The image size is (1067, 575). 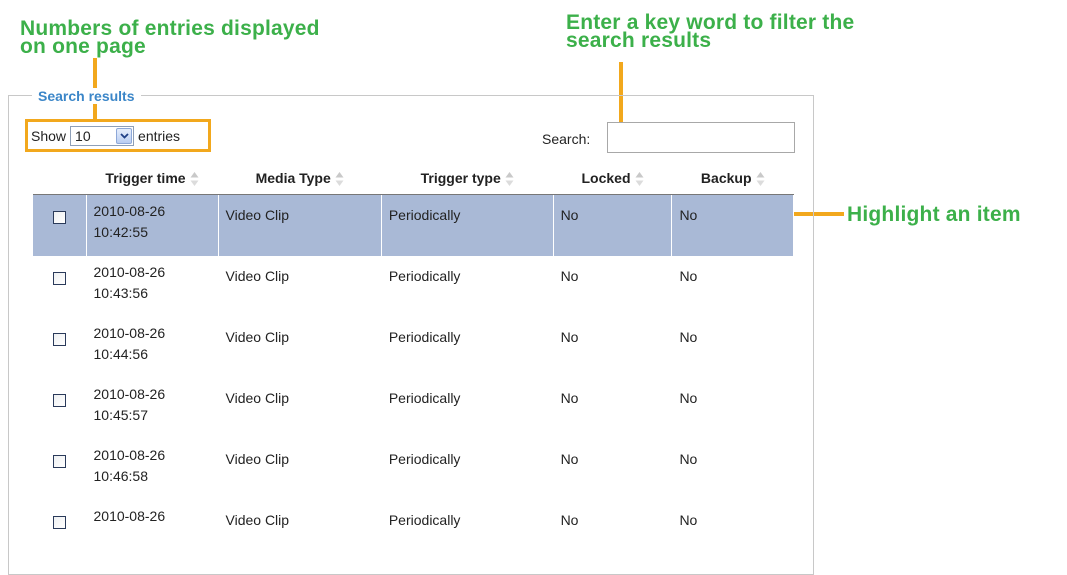 I want to click on header-label: Media Type, so click(x=293, y=177).